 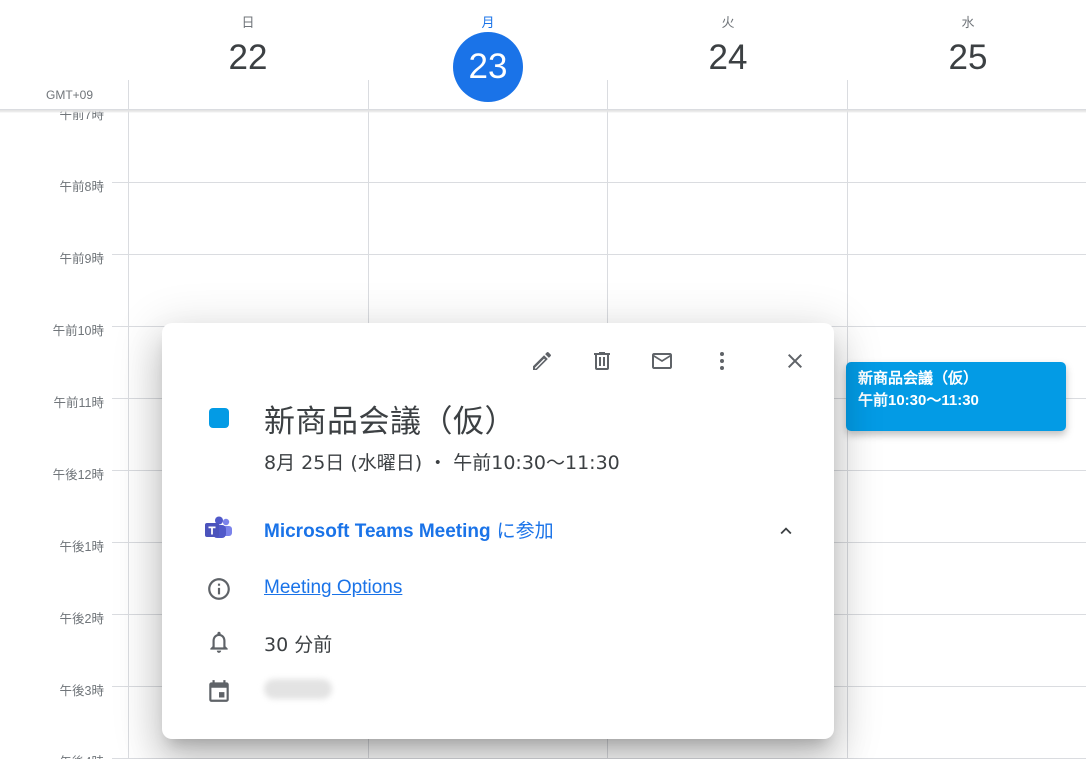 I want to click on pencil-icon, so click(x=542, y=360).